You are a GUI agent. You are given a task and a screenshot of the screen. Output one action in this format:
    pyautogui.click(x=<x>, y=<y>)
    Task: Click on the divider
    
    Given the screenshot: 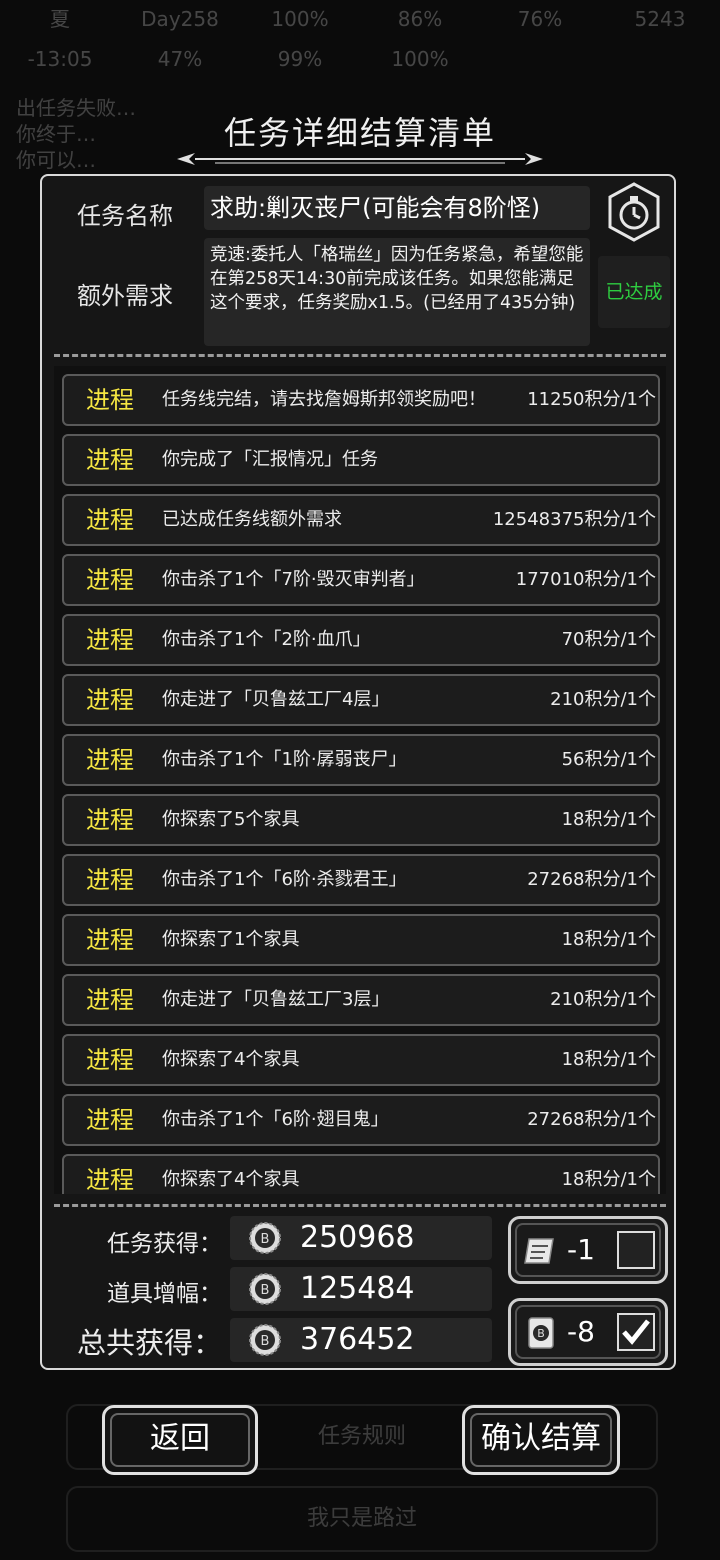 What is the action you would take?
    pyautogui.click(x=360, y=355)
    